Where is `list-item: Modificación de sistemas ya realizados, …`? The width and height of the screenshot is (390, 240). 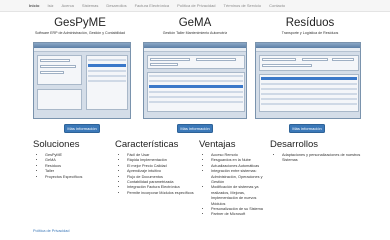 list-item: Modificación de sistemas ya realizados, … is located at coordinates (239, 196).